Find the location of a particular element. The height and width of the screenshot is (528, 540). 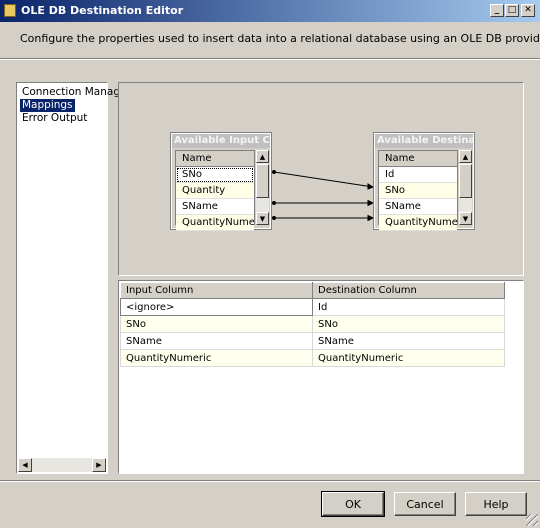

maximize-button: □ is located at coordinates (512, 10).